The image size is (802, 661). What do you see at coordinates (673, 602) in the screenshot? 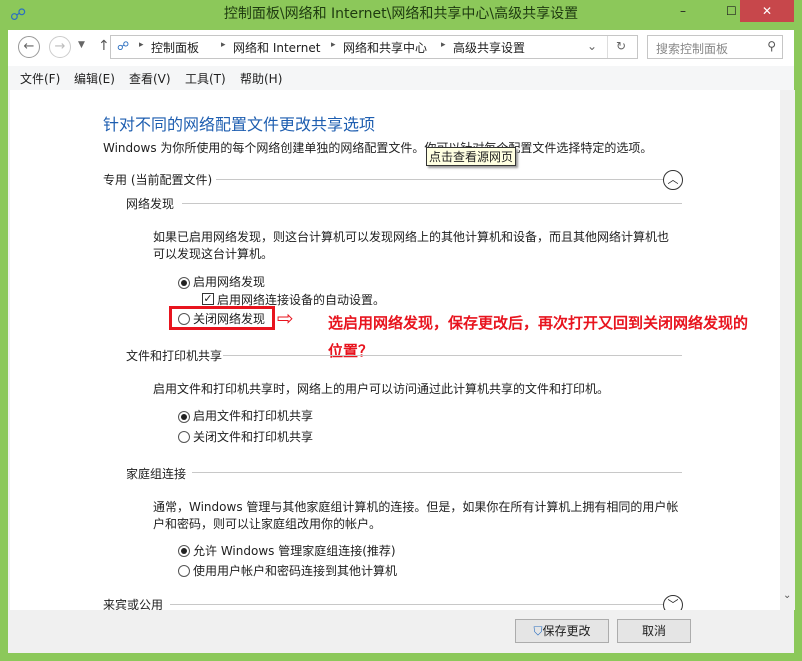
I see `expand-icon: ﹀` at bounding box center [673, 602].